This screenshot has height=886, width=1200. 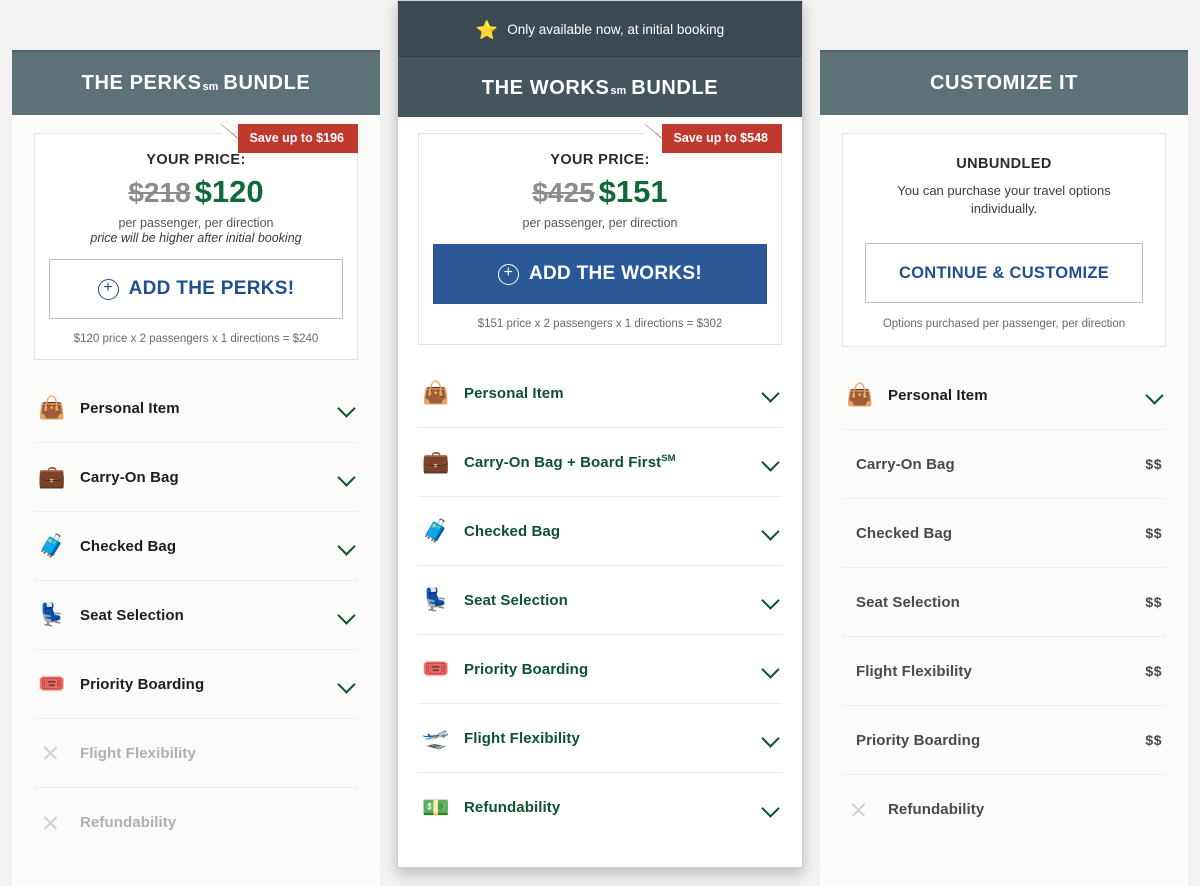 I want to click on card-header-works: THE WORKS sm BUNDLE, so click(x=600, y=88).